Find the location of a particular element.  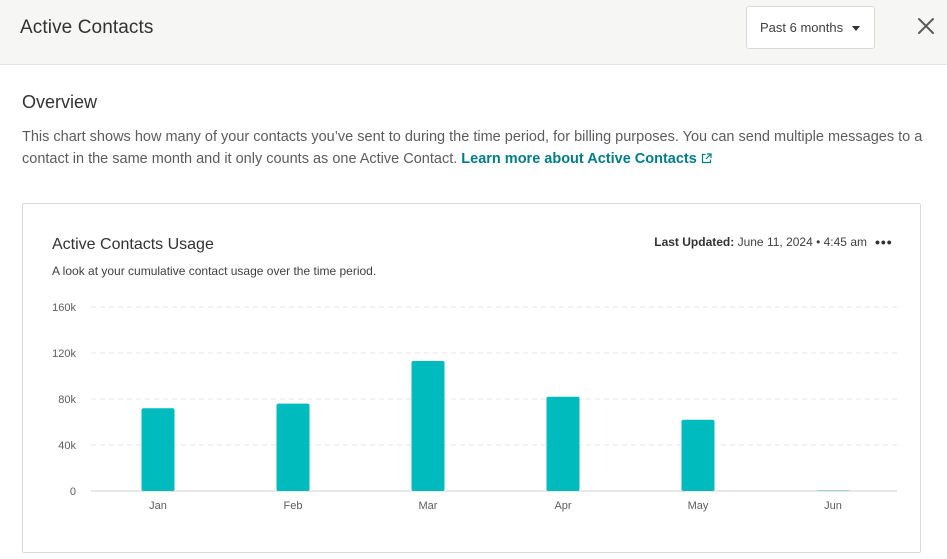

close-icon is located at coordinates (926, 26).